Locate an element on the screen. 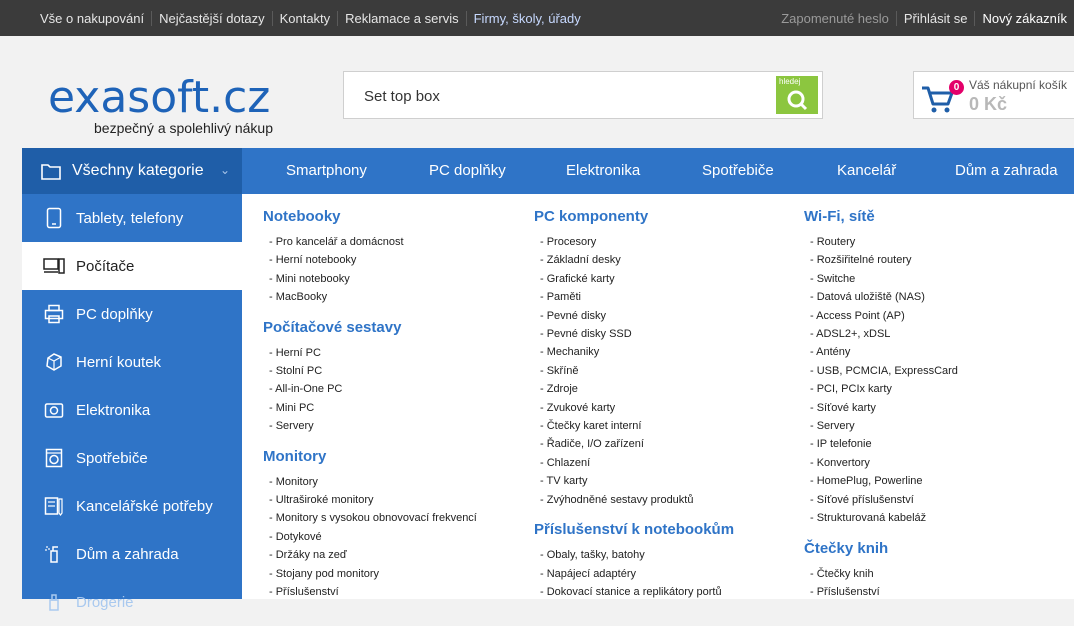  menu-link: - Stojany pod monitory is located at coordinates (373, 574).